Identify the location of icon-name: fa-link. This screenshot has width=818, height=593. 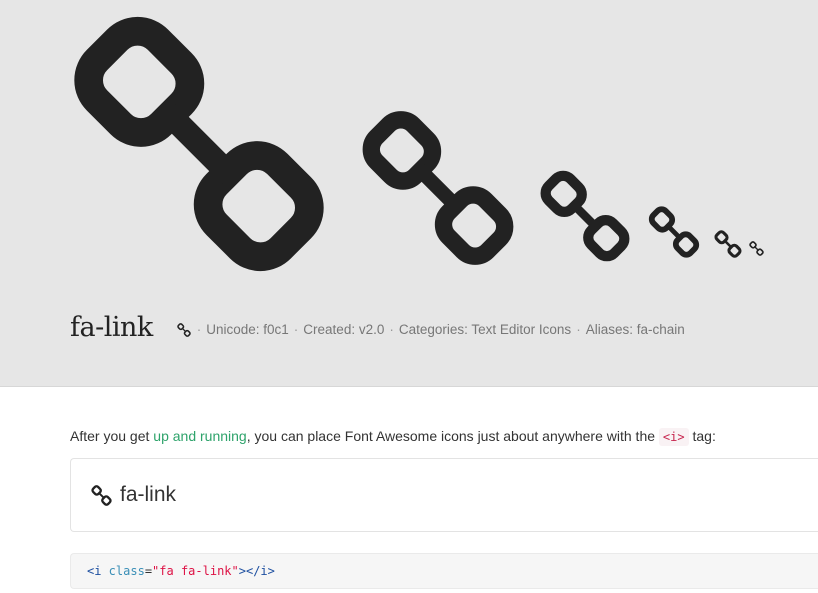
(111, 327).